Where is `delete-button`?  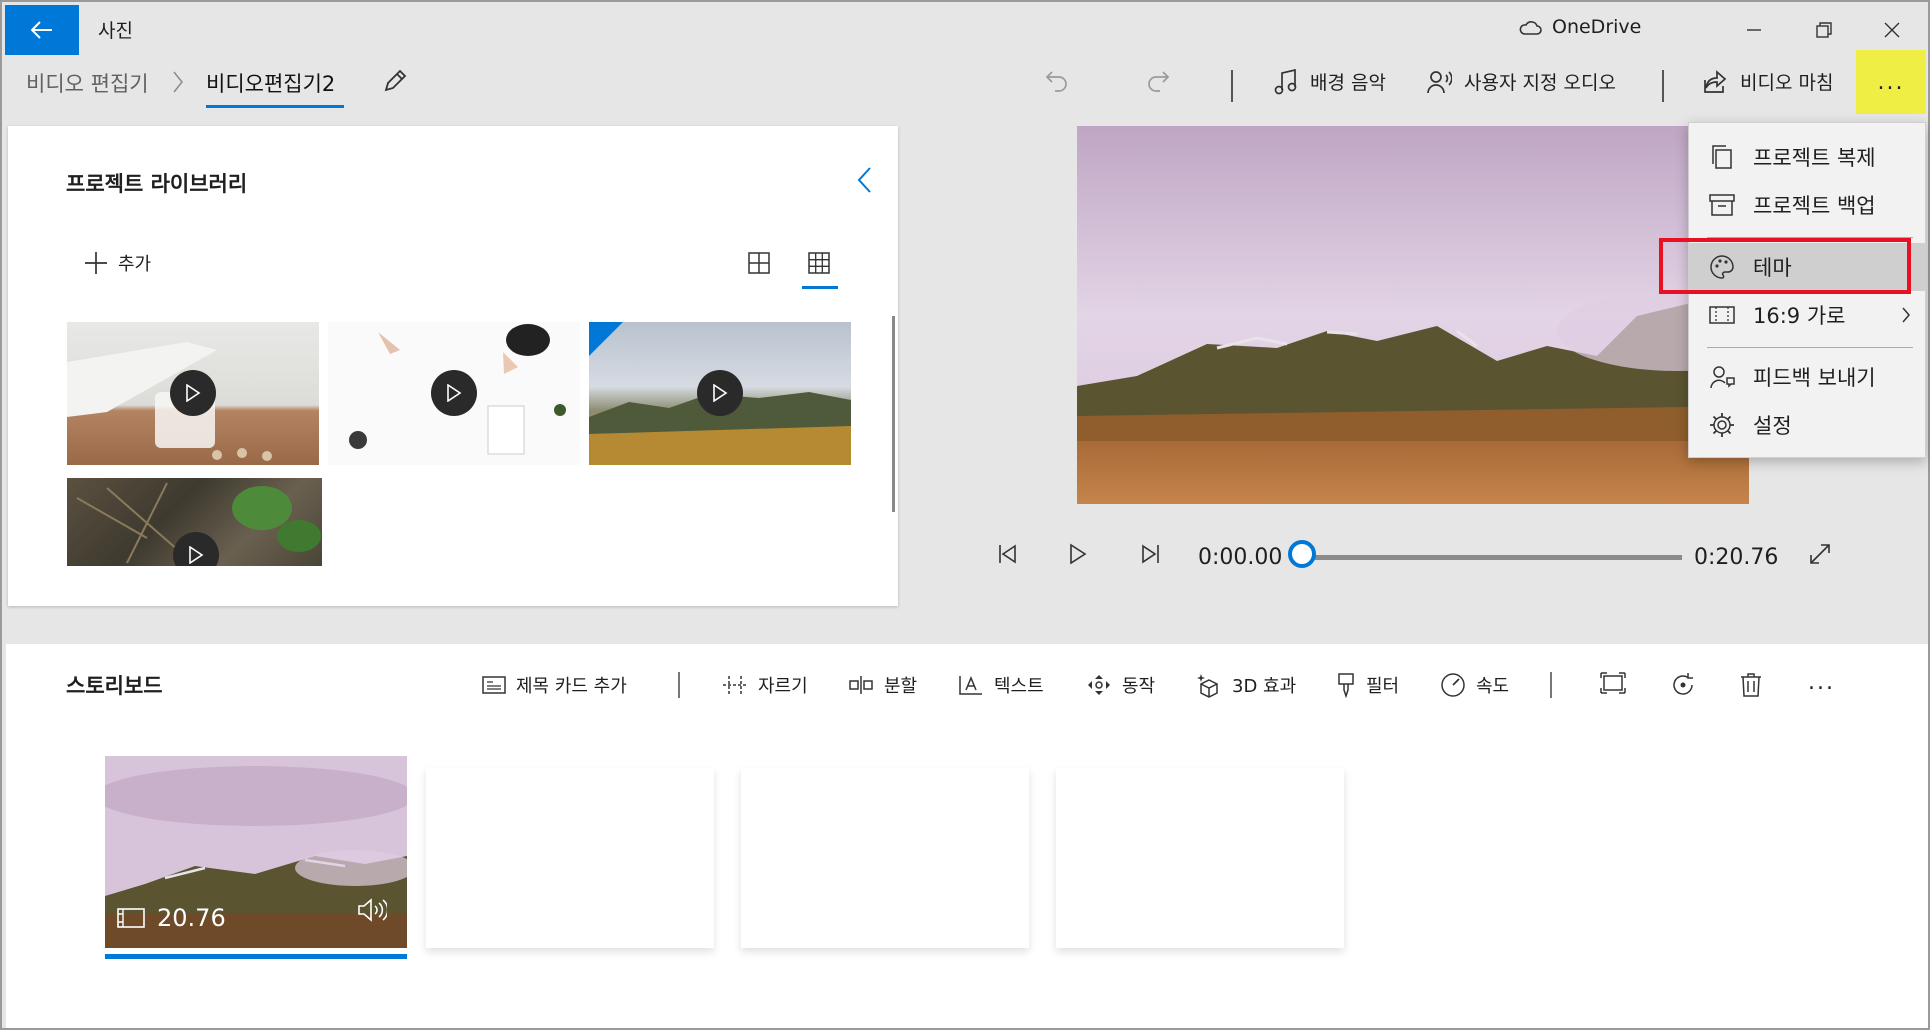 delete-button is located at coordinates (1751, 685).